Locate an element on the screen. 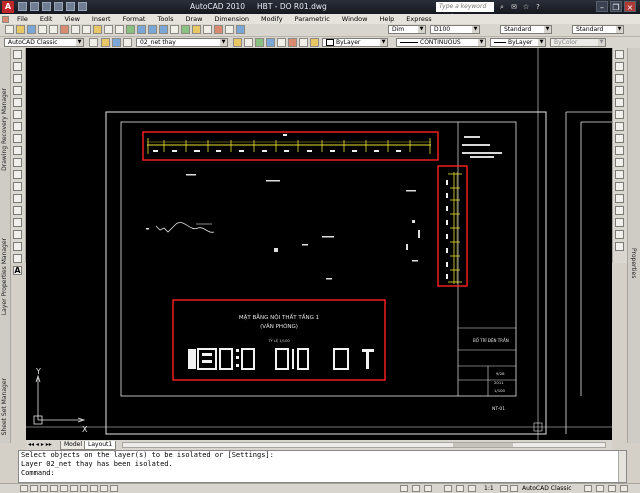  ortho-mode-icon is located at coordinates (44, 488).